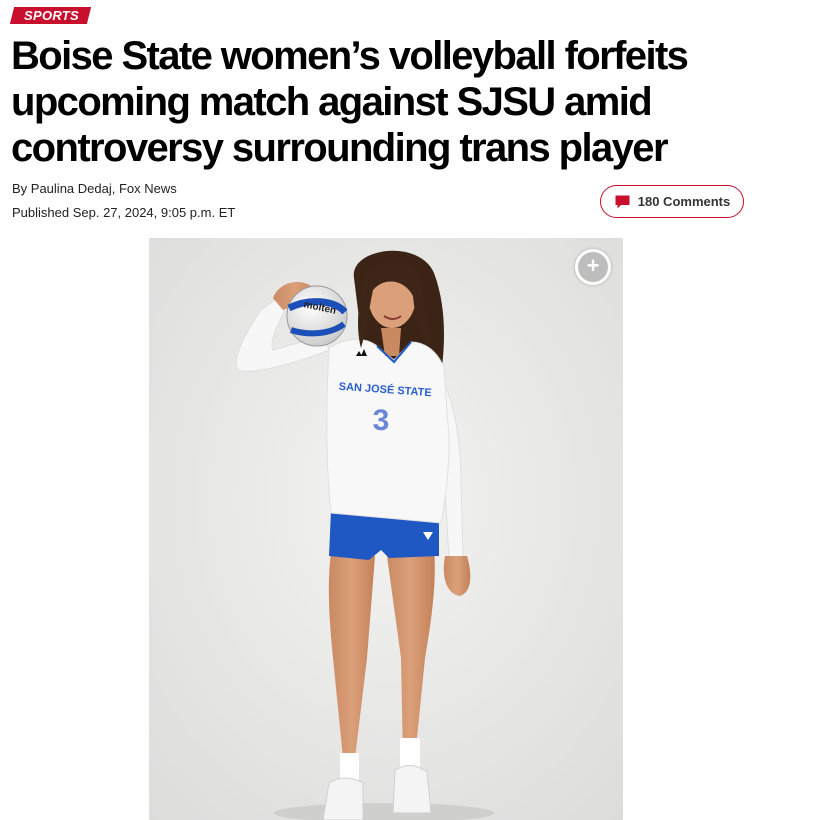  What do you see at coordinates (124, 212) in the screenshot?
I see `published-date: Published Sep. 27, 2024, 9:05 p.m. ET` at bounding box center [124, 212].